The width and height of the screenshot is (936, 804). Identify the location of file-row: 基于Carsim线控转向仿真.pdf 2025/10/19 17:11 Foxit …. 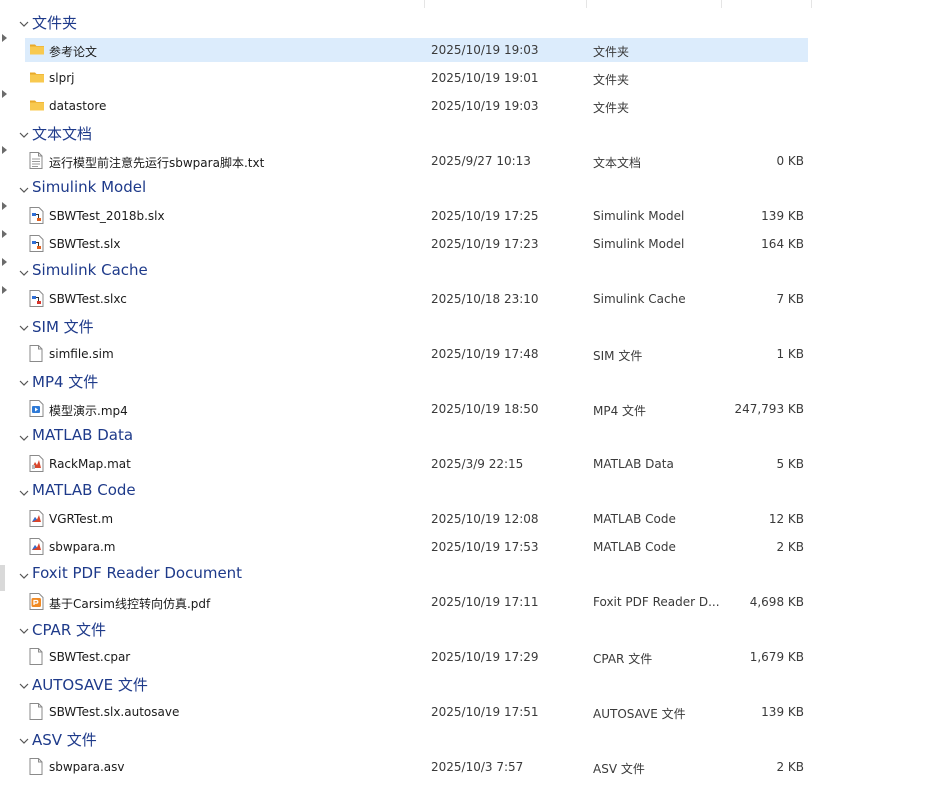
(468, 603).